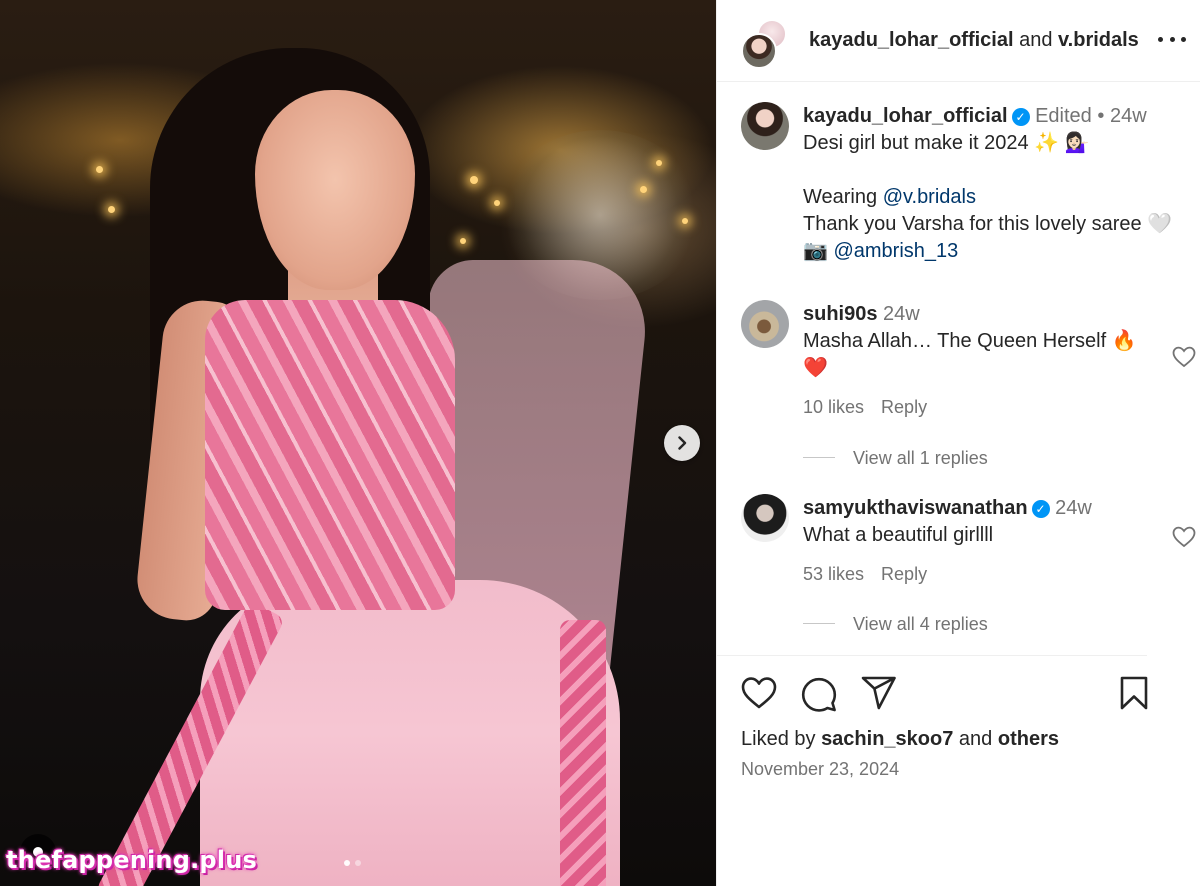  Describe the element at coordinates (929, 197) in the screenshot. I see `mention-vbridals: @v.bridals` at that location.